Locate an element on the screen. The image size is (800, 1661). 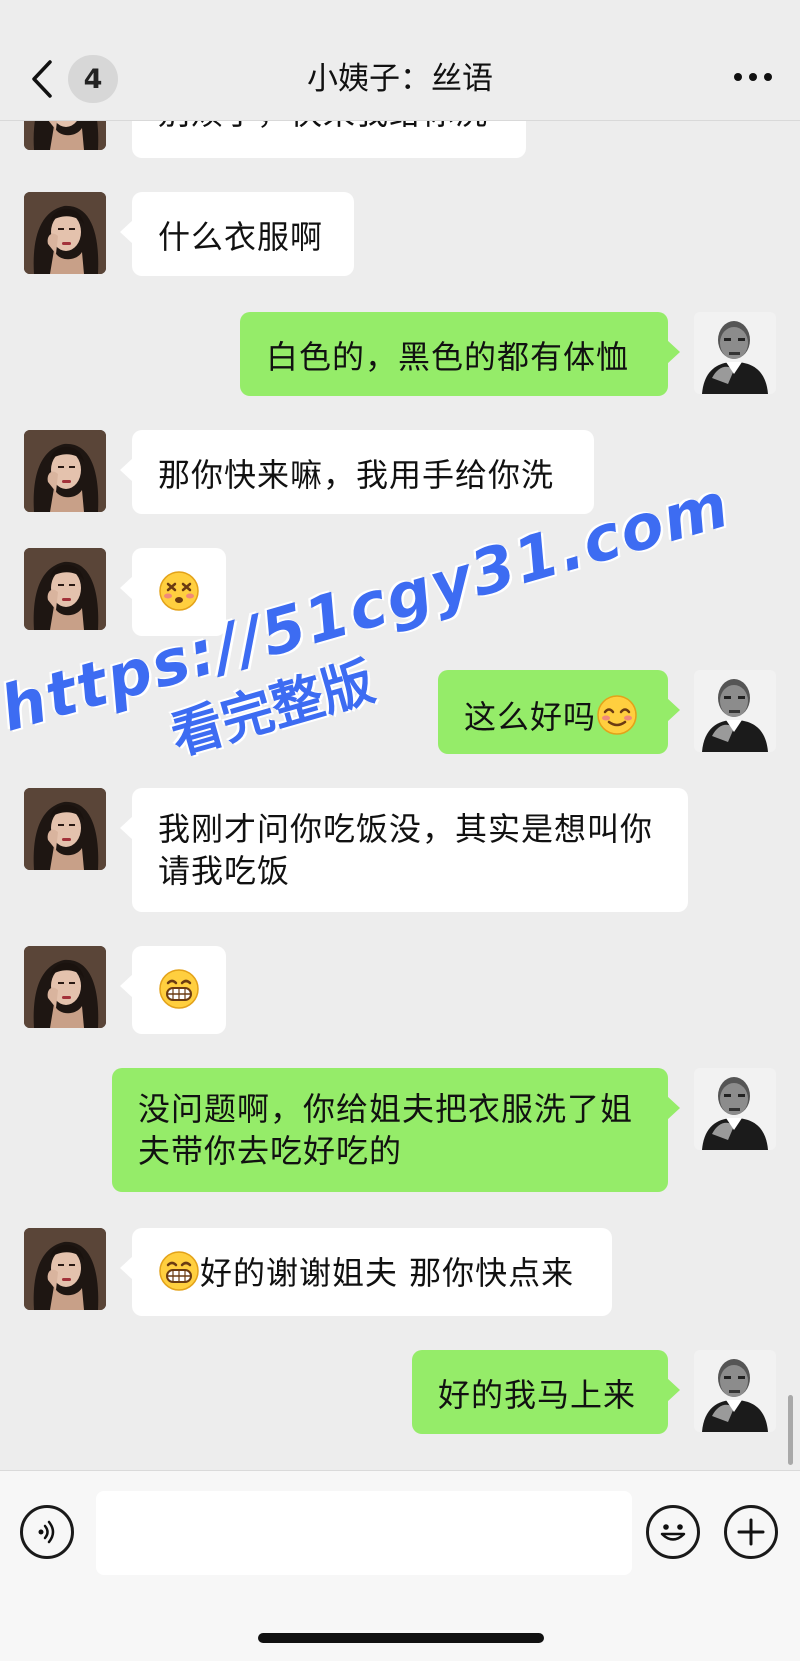
message-text: 好的谢谢姐夫 那你快点来 is located at coordinates (387, 1273).